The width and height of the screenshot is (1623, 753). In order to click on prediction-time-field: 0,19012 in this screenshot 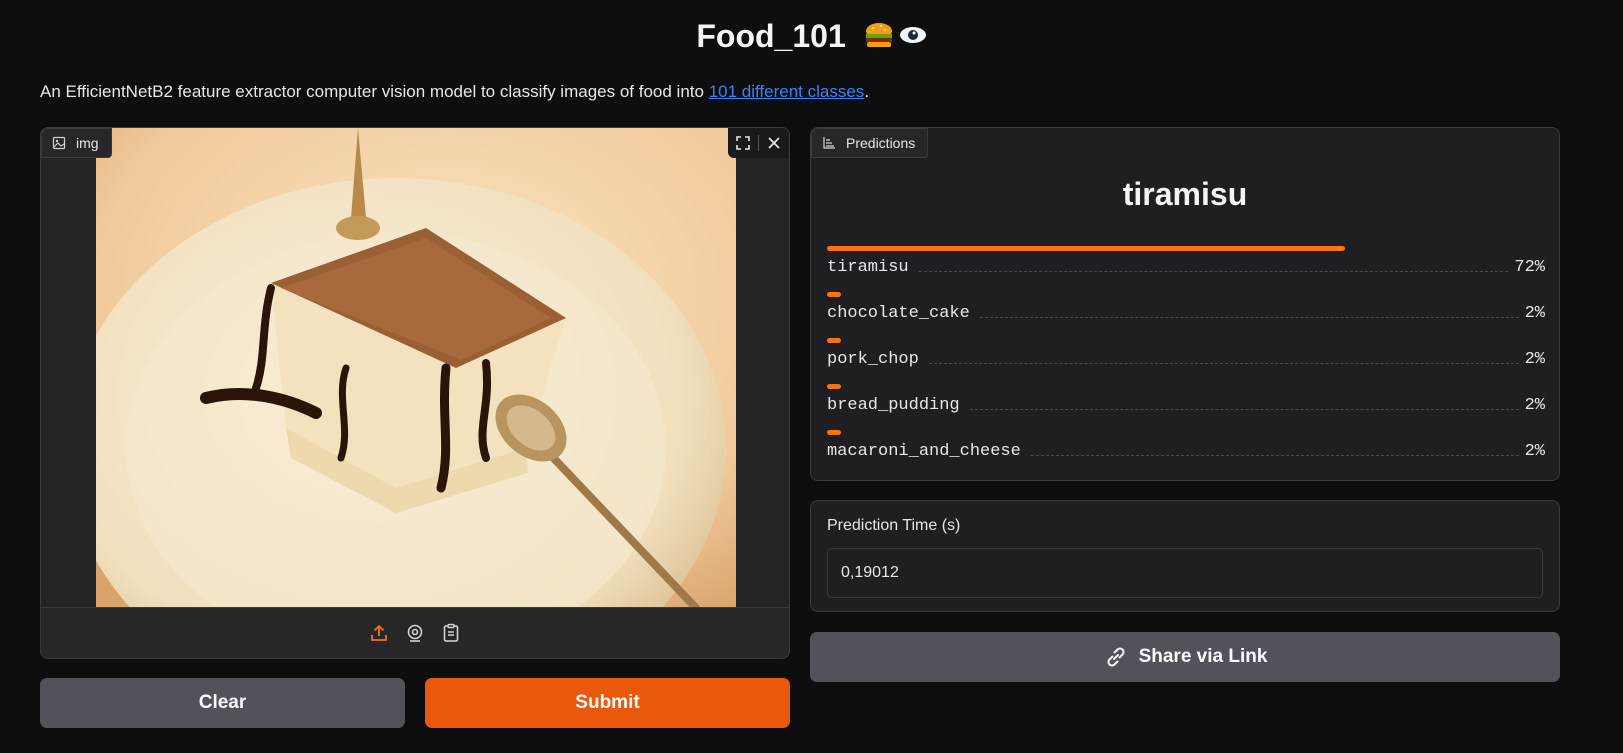, I will do `click(1185, 573)`.